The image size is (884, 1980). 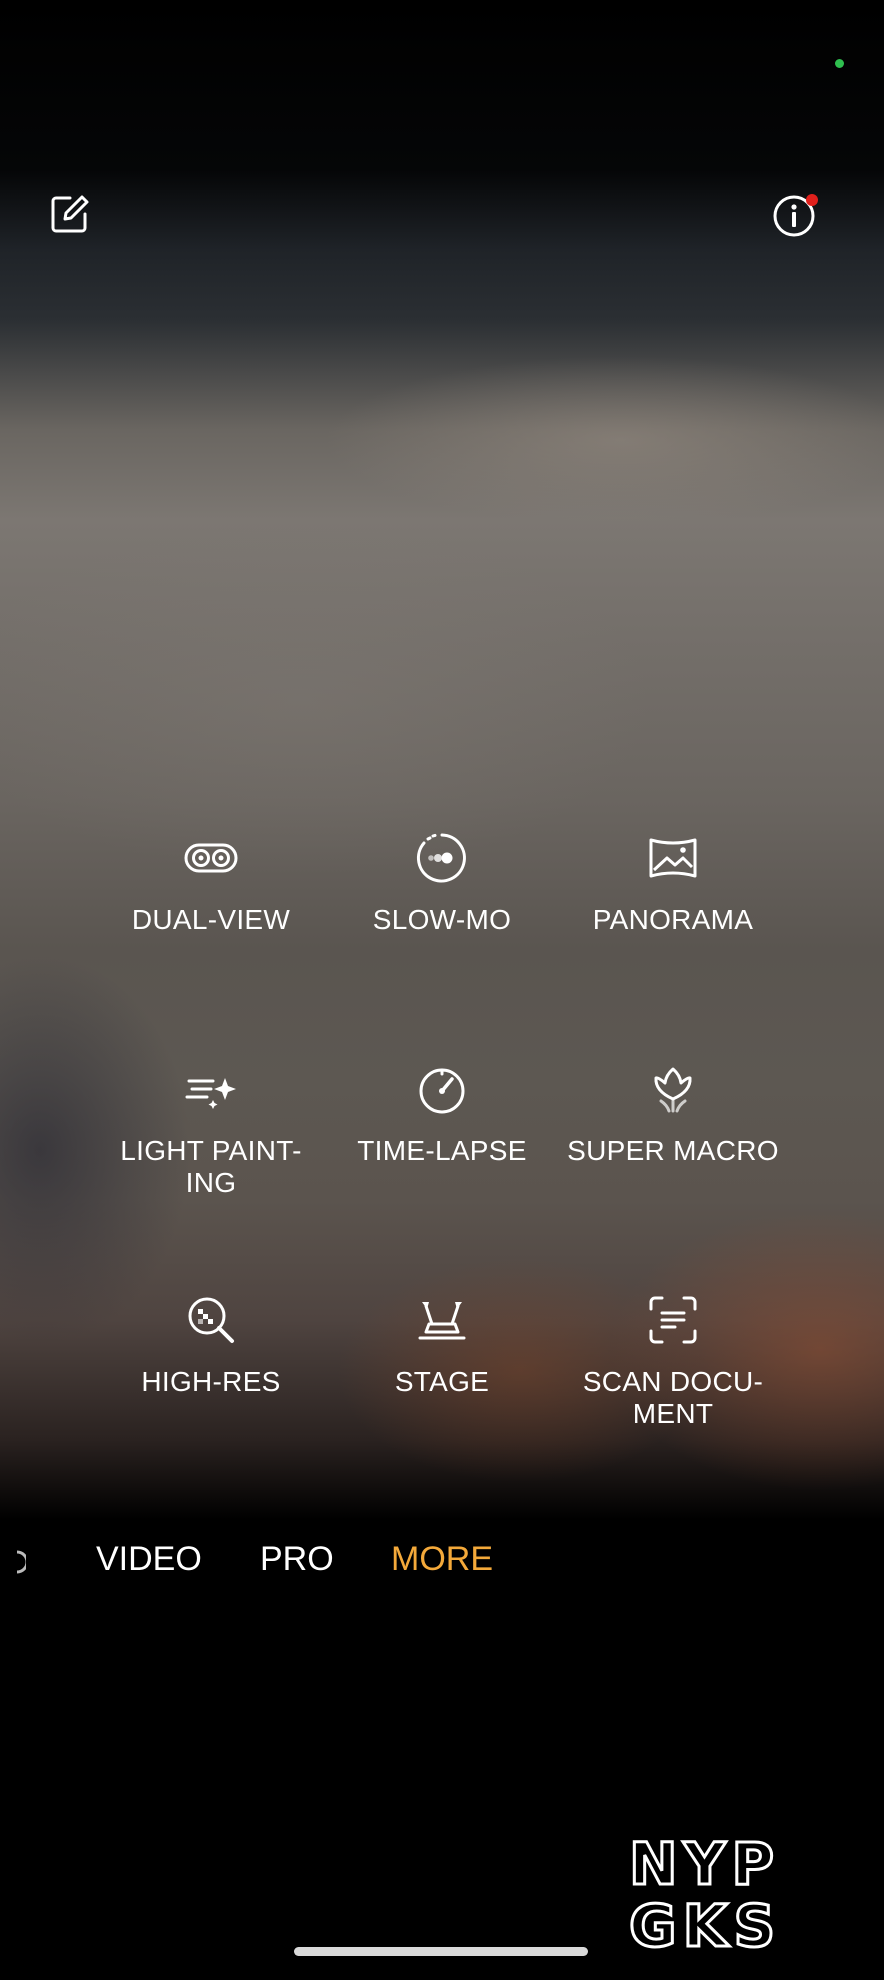 What do you see at coordinates (442, 1345) in the screenshot?
I see `mode-stage: STAGE` at bounding box center [442, 1345].